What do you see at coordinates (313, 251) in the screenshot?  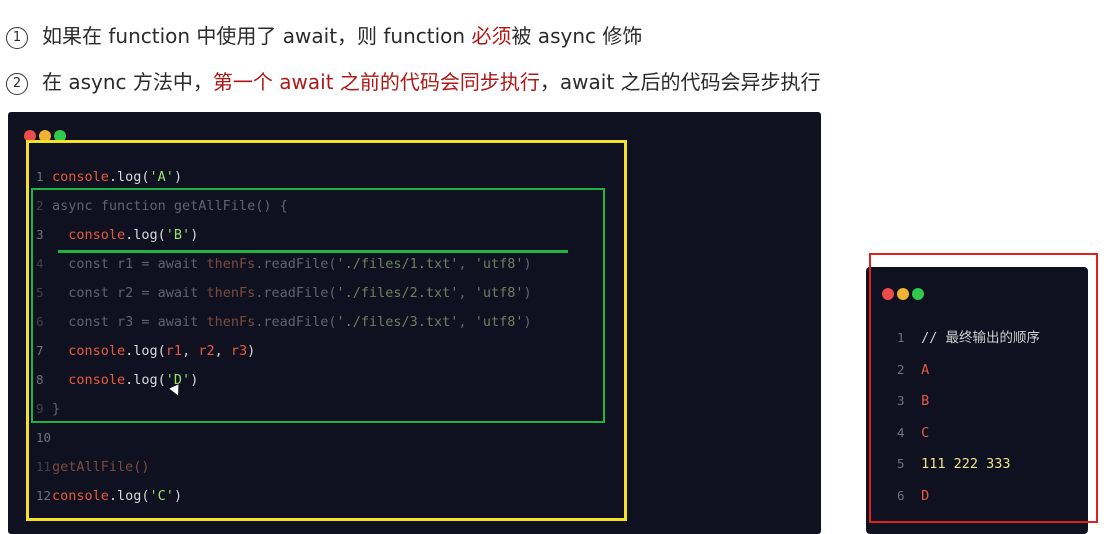 I see `await-boundary-line` at bounding box center [313, 251].